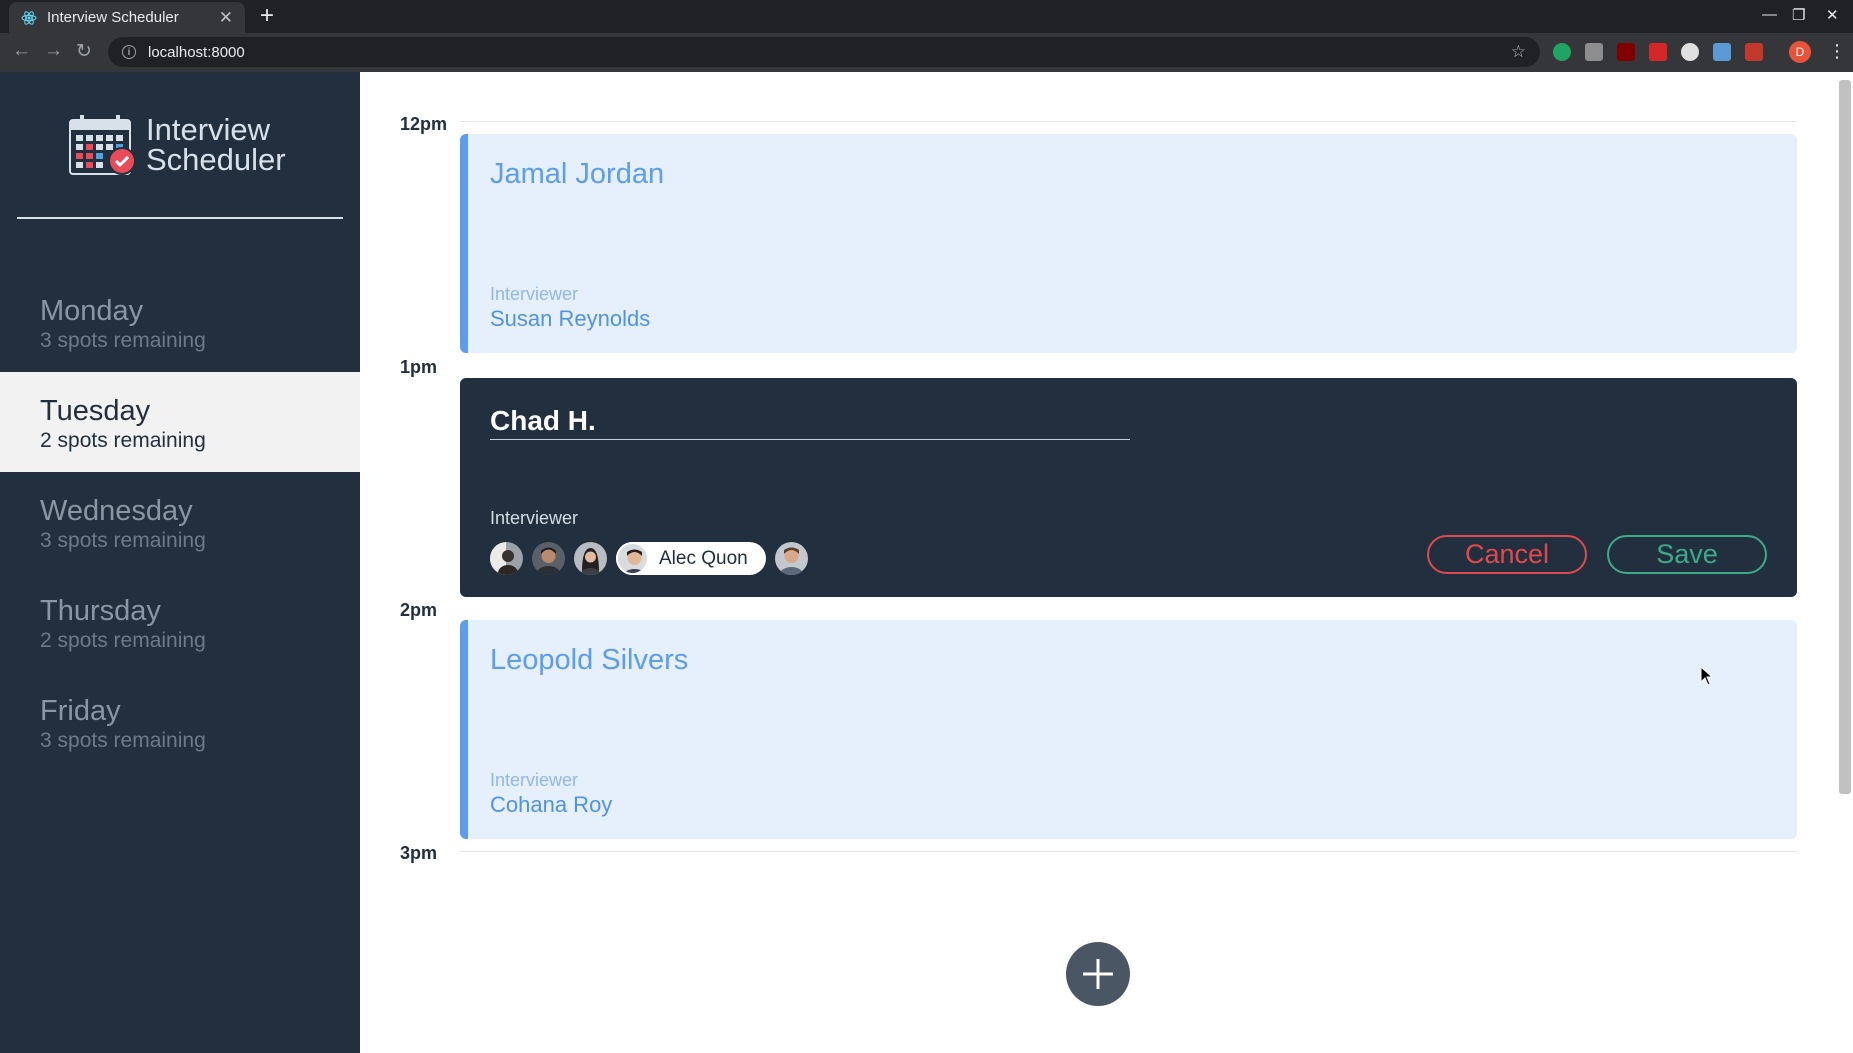  Describe the element at coordinates (180, 218) in the screenshot. I see `sidebar-divider` at that location.